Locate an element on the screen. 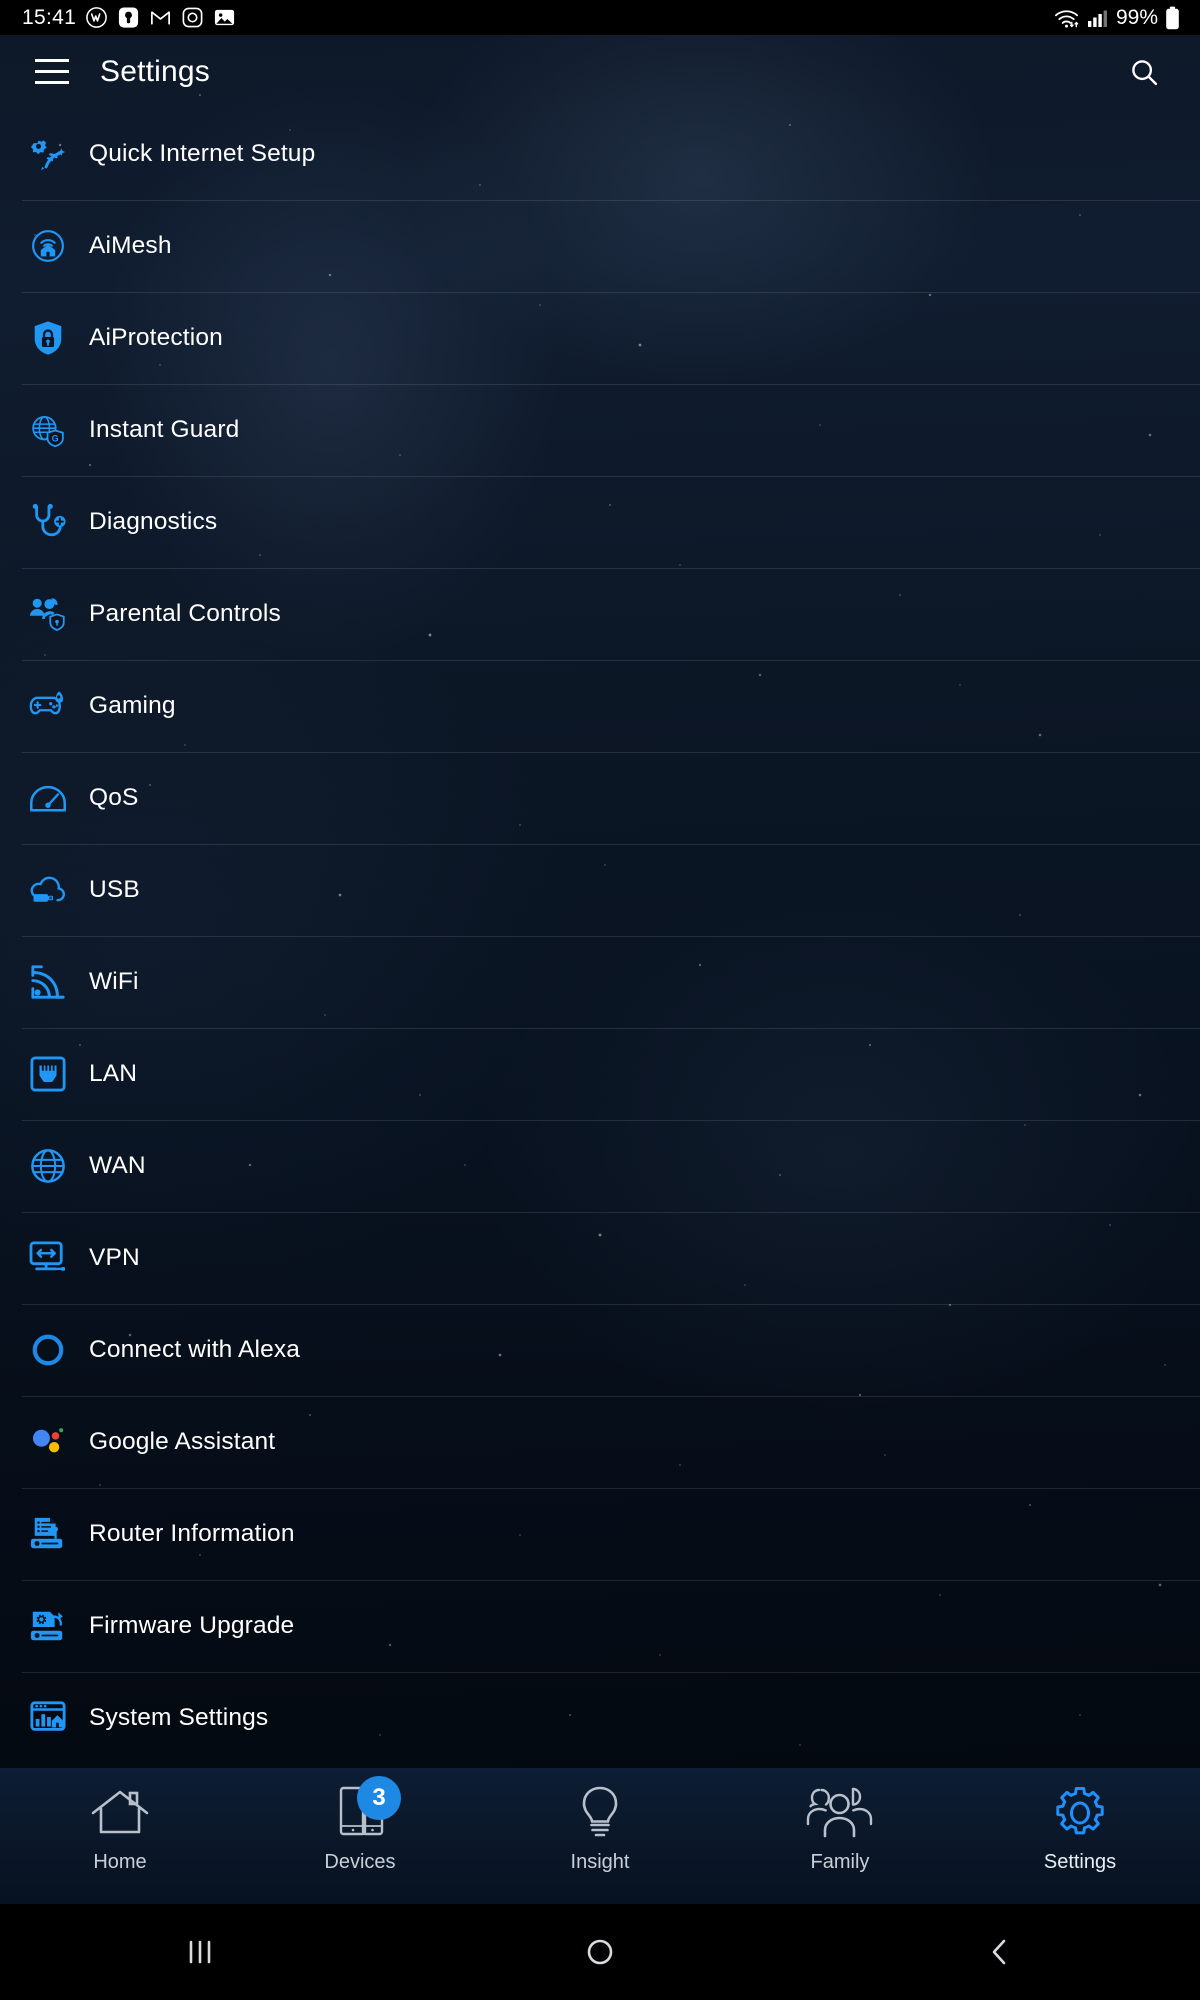  cellular-signal-icon is located at coordinates (1097, 18).